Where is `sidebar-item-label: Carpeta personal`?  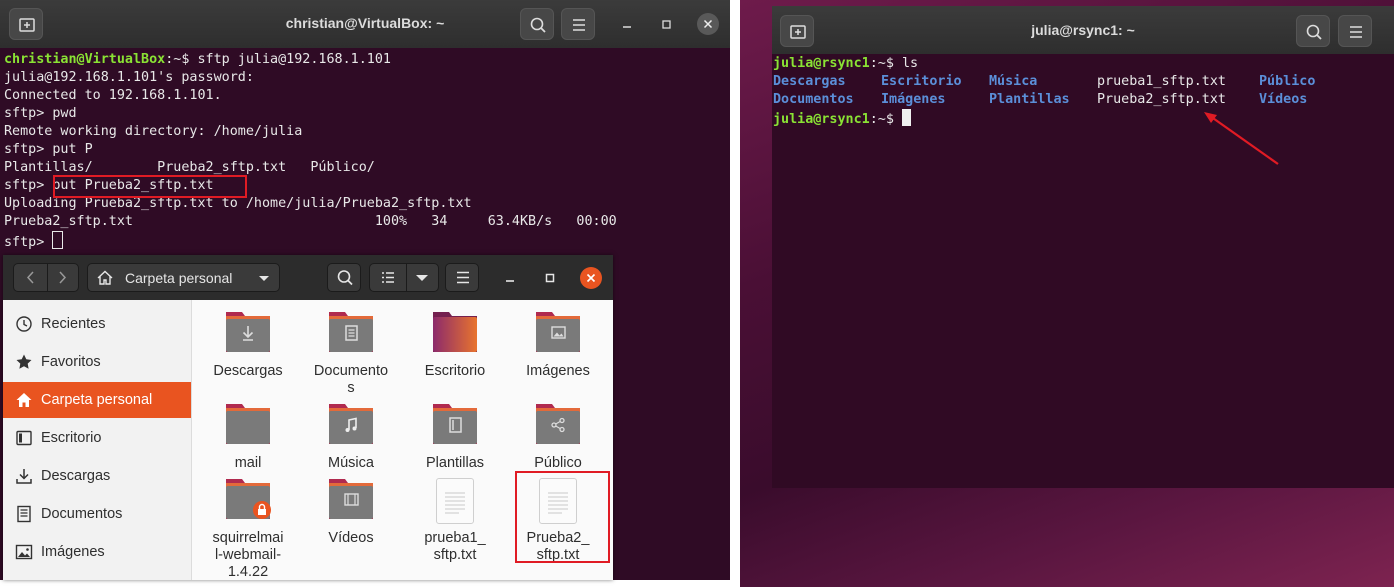 sidebar-item-label: Carpeta personal is located at coordinates (97, 400).